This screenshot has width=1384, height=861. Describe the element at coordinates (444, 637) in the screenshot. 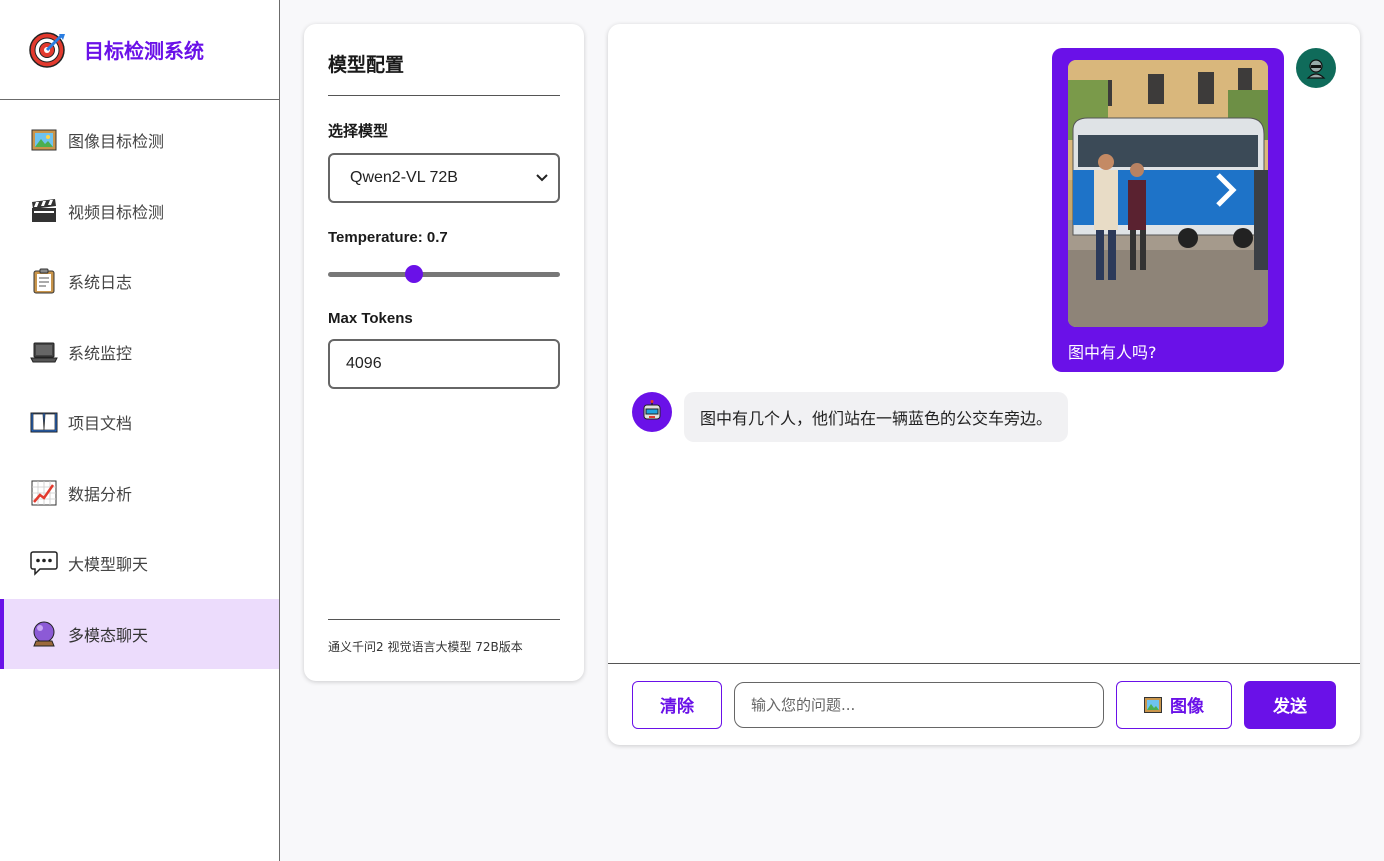

I see `model-description: 通义千问2 视觉语言大模型 72B版本` at that location.